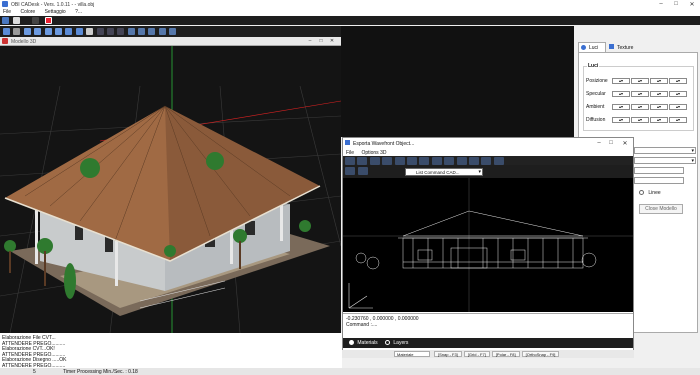  What do you see at coordinates (374, 161) in the screenshot?
I see `export-eye-icon` at bounding box center [374, 161].